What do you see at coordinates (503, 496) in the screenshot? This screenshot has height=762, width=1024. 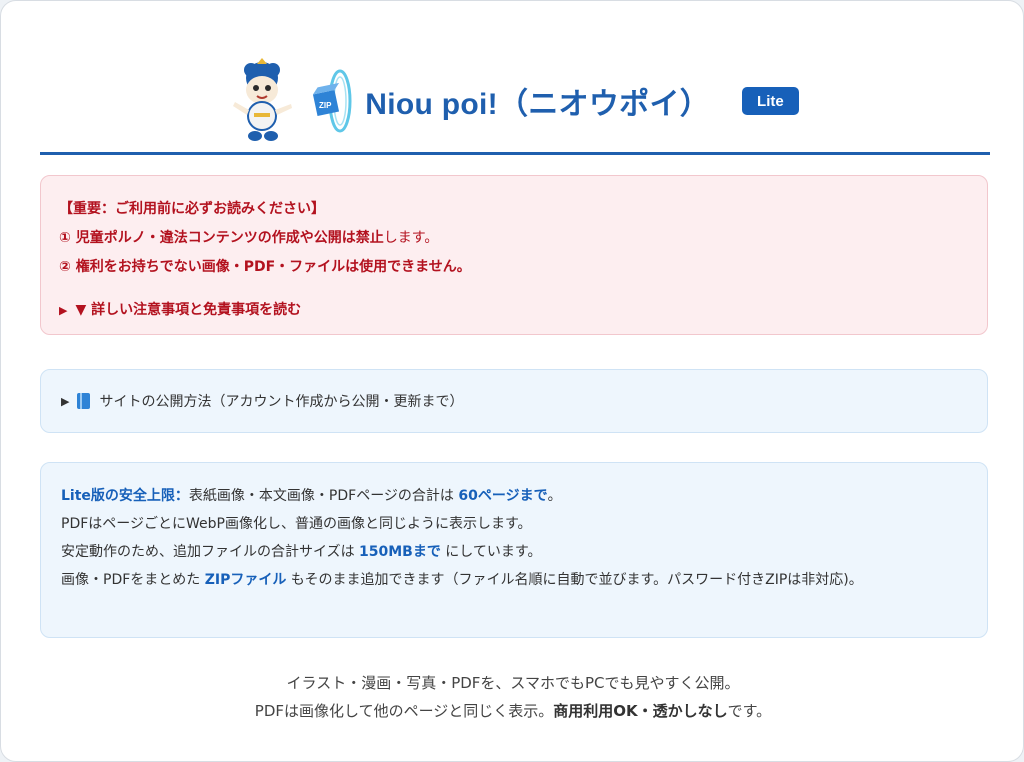 I see `page-limit-value: 60ページまで` at bounding box center [503, 496].